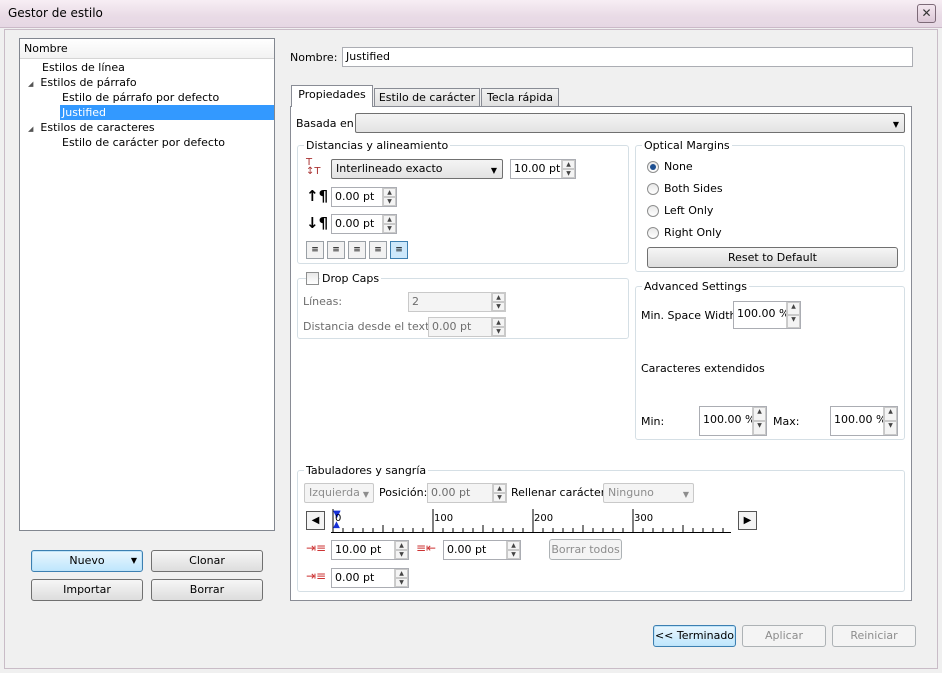 The height and width of the screenshot is (673, 942). What do you see at coordinates (357, 250) in the screenshot?
I see `align-right-icon: ≡` at bounding box center [357, 250].